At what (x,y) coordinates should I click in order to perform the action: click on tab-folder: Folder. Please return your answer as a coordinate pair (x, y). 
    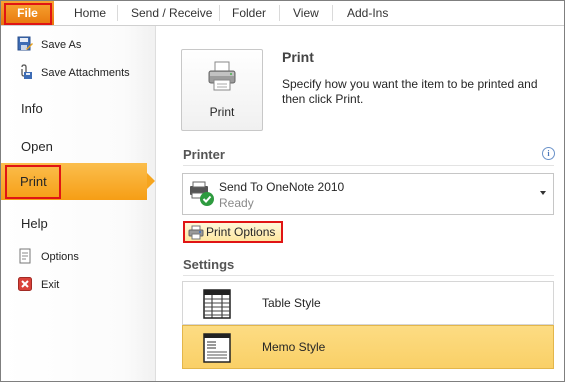
    Looking at the image, I should click on (249, 13).